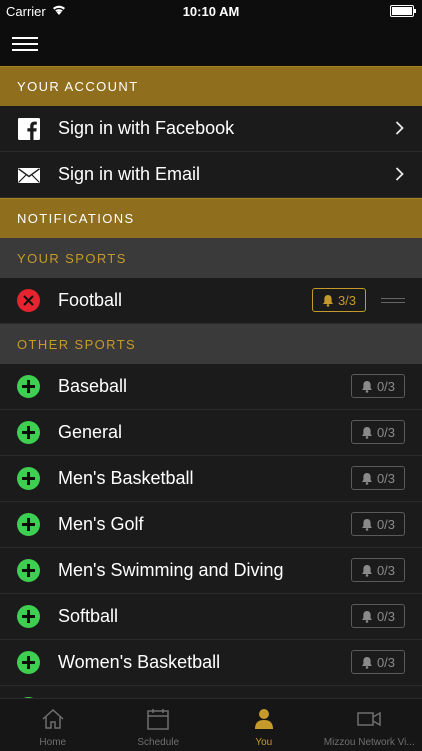  What do you see at coordinates (211, 433) in the screenshot?
I see `sport-row: General 0/3` at bounding box center [211, 433].